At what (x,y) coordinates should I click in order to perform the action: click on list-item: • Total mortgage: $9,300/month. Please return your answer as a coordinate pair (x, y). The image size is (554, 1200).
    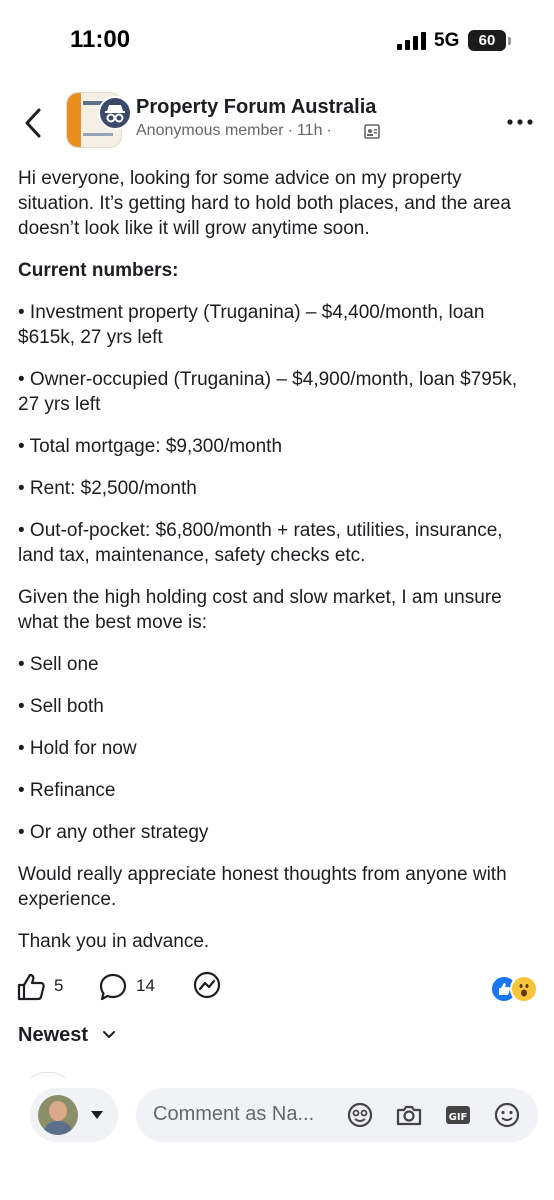
    Looking at the image, I should click on (150, 446).